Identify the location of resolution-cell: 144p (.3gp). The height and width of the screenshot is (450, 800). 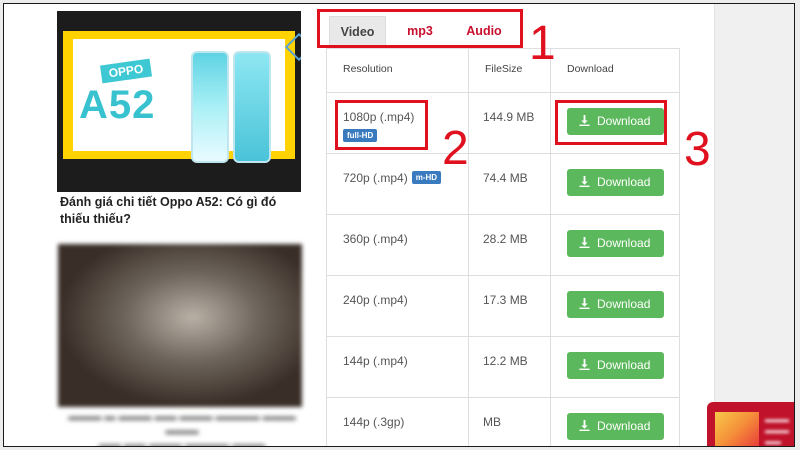
(397, 421).